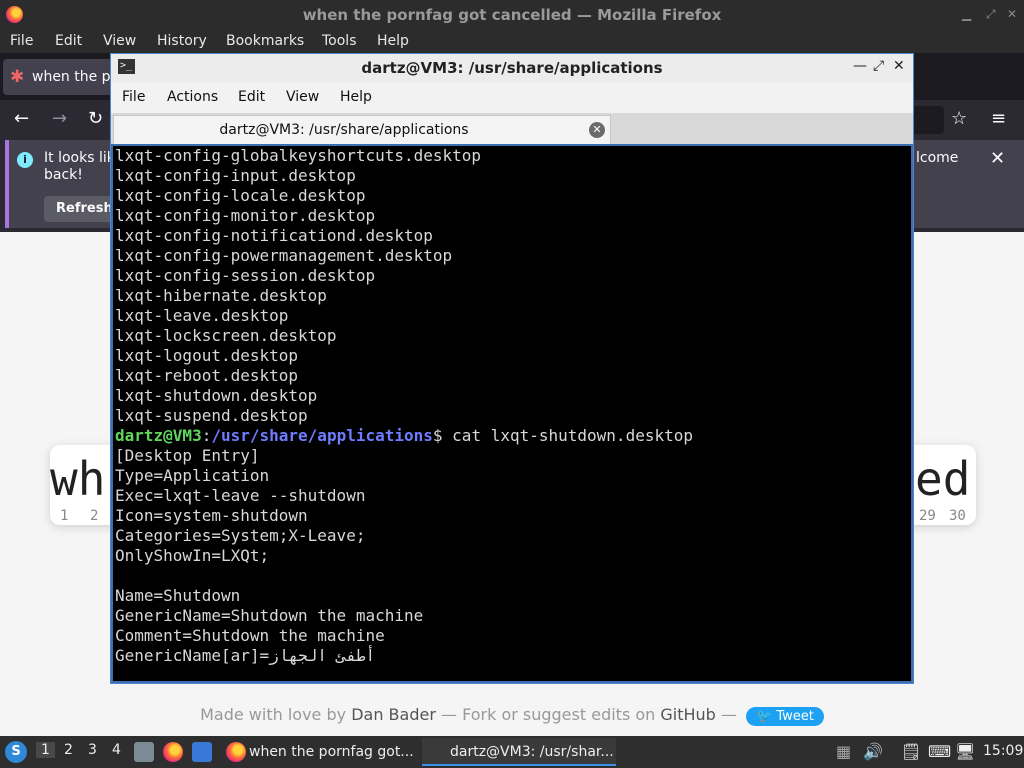 This screenshot has height=768, width=1024. I want to click on terminal-line: lxqt-lockscreen.desktop, so click(226, 335).